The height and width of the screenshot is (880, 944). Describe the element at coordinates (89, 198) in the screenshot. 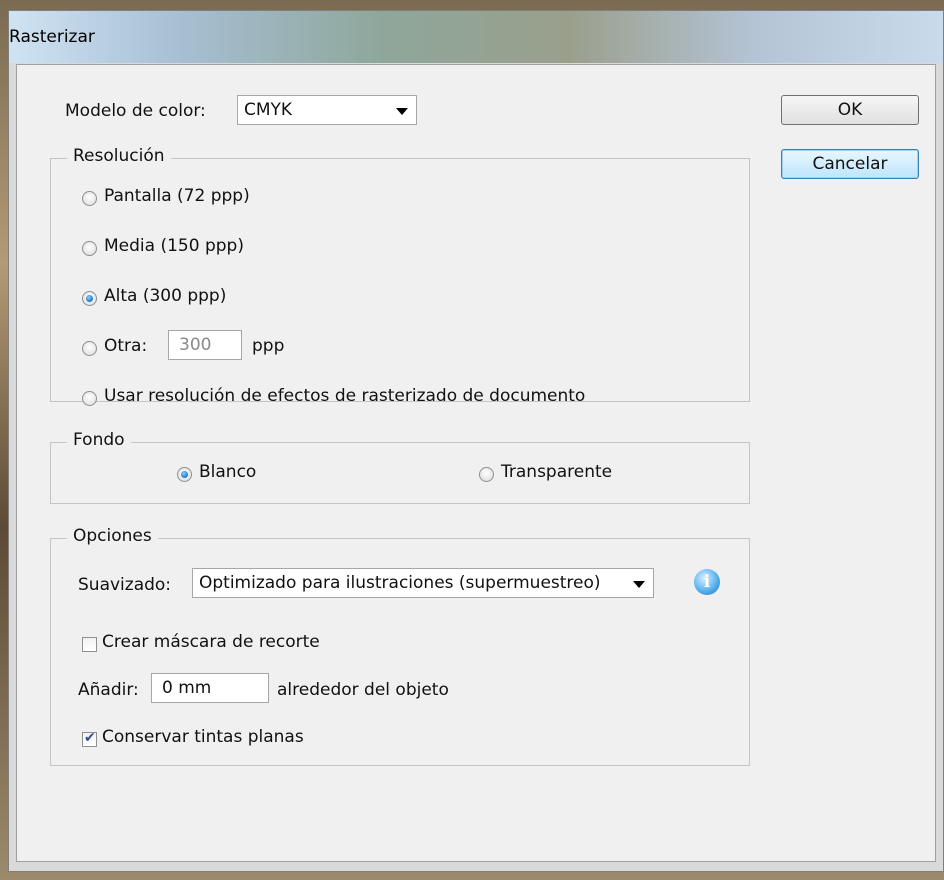

I see `radio-screen` at that location.